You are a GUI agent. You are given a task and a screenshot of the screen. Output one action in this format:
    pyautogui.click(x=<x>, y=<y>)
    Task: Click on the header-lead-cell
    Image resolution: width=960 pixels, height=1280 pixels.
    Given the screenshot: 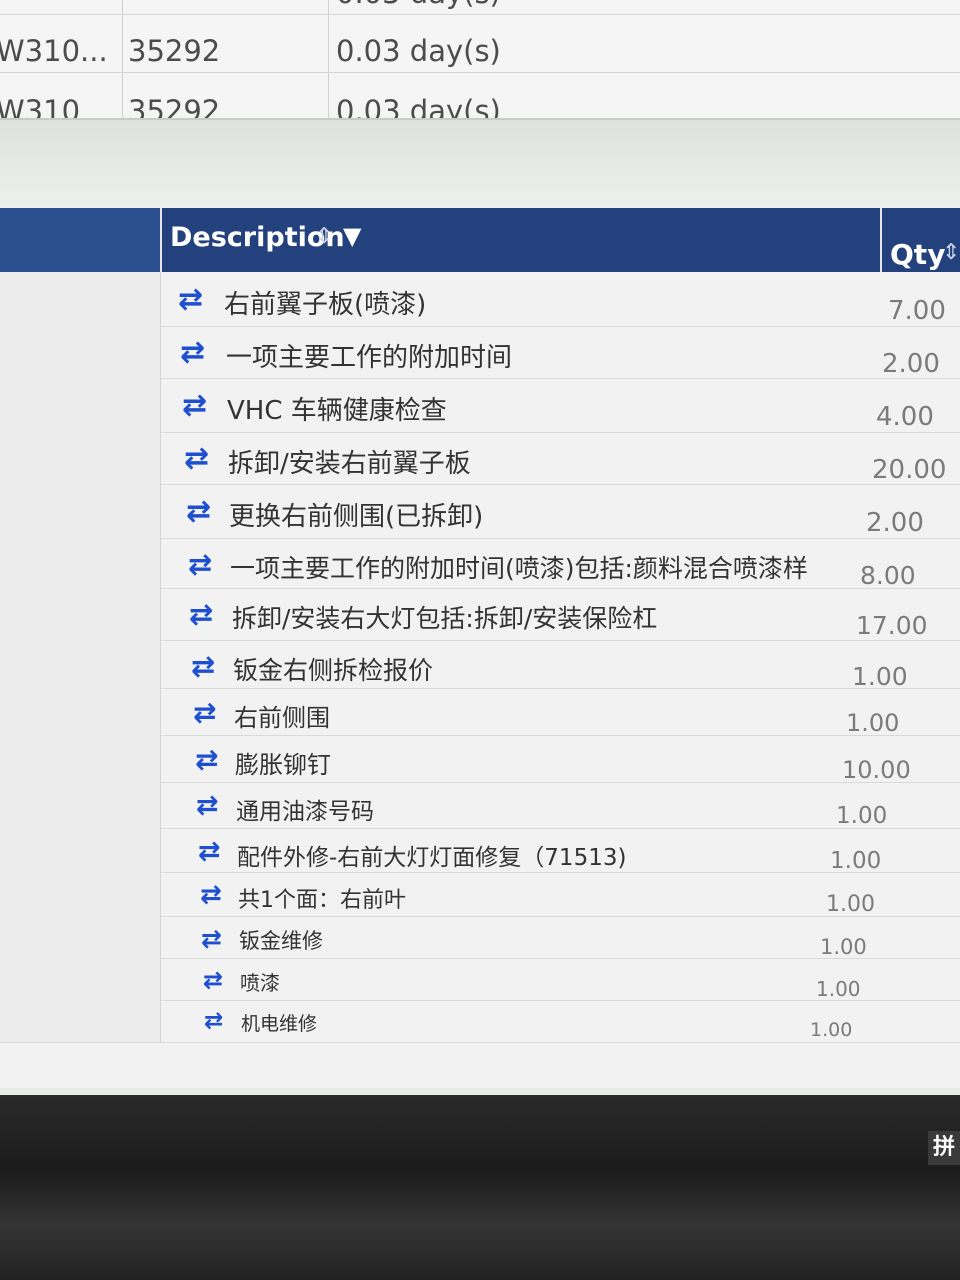 What is the action you would take?
    pyautogui.click(x=81, y=240)
    